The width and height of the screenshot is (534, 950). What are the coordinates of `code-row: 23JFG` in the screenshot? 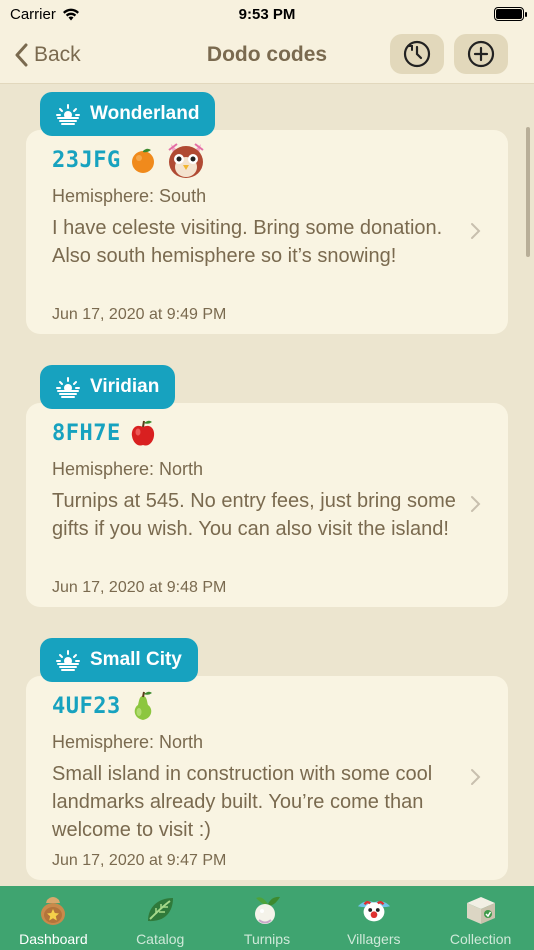 It's located at (129, 160).